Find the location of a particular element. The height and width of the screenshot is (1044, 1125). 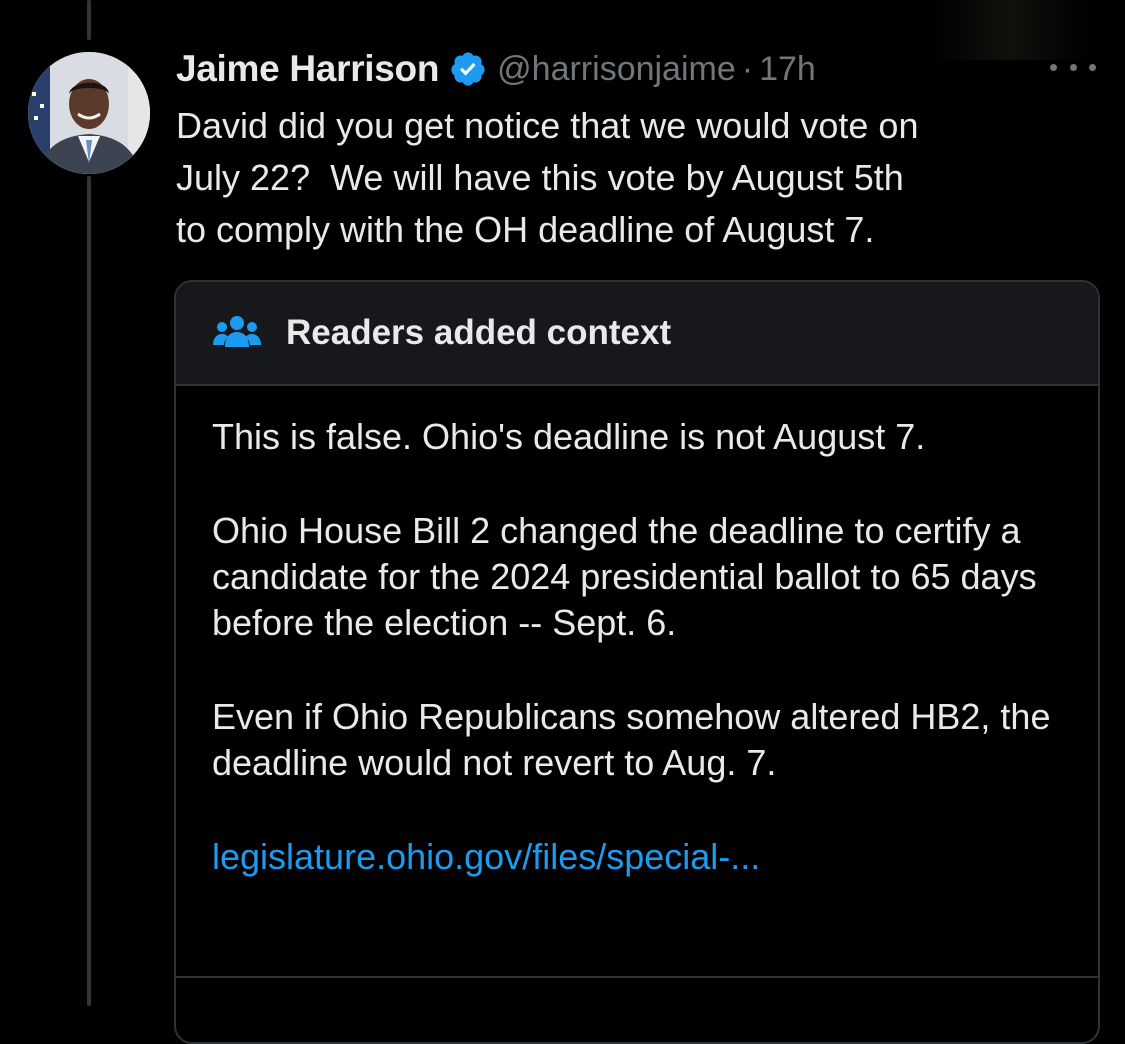

note-divider is located at coordinates (637, 977).